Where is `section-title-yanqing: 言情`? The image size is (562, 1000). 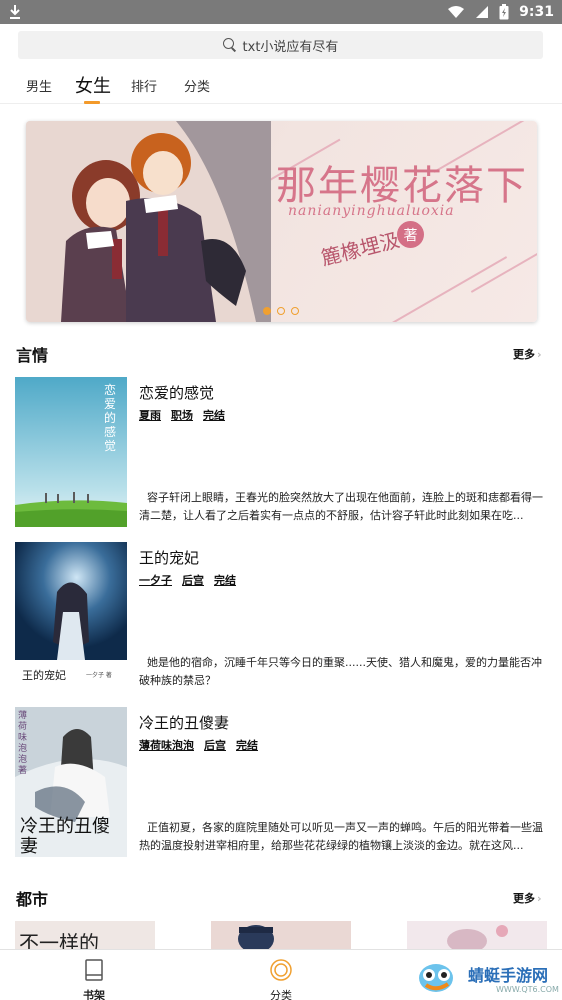 section-title-yanqing: 言情 is located at coordinates (32, 355).